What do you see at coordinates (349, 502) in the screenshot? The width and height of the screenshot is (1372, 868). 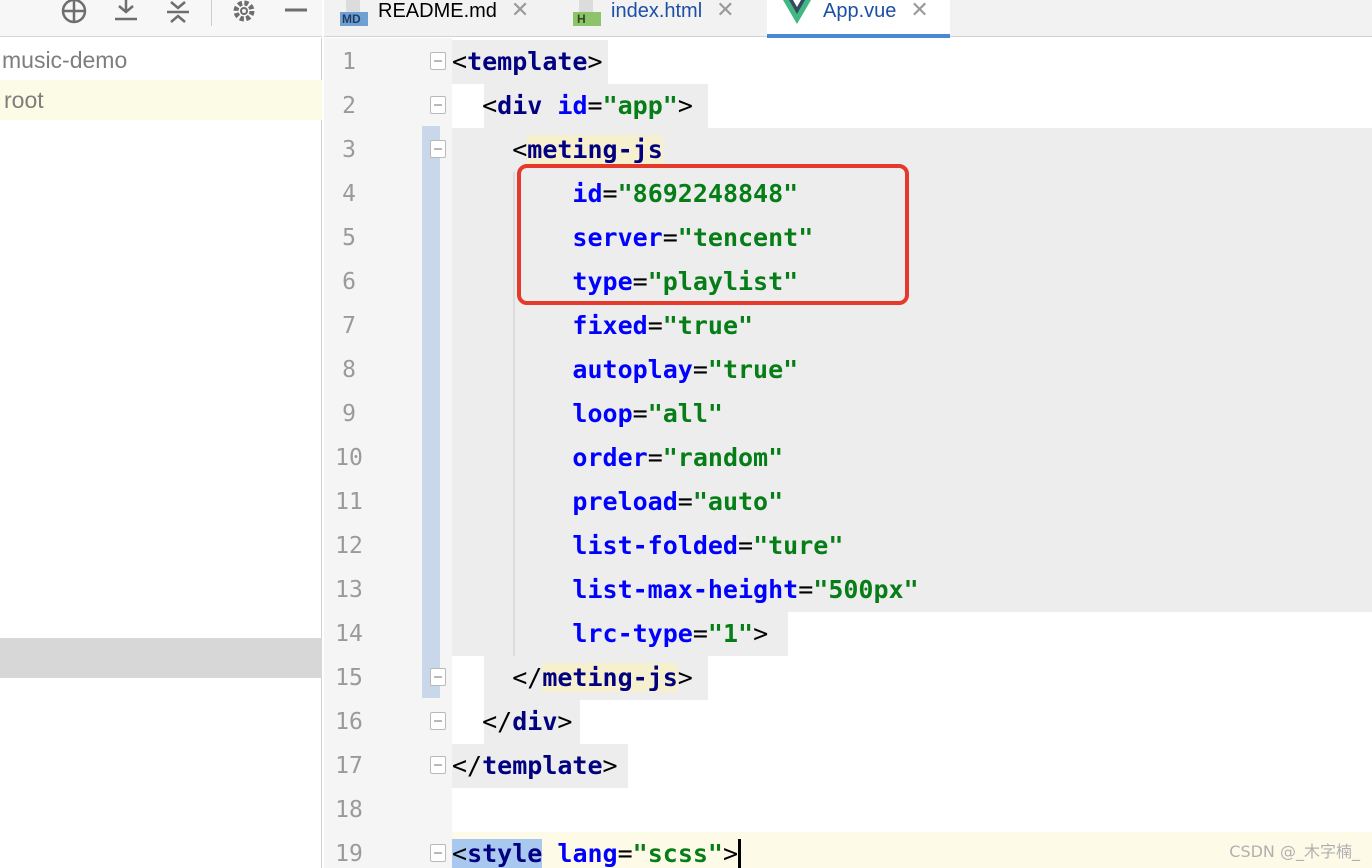 I see `line-number: 11` at bounding box center [349, 502].